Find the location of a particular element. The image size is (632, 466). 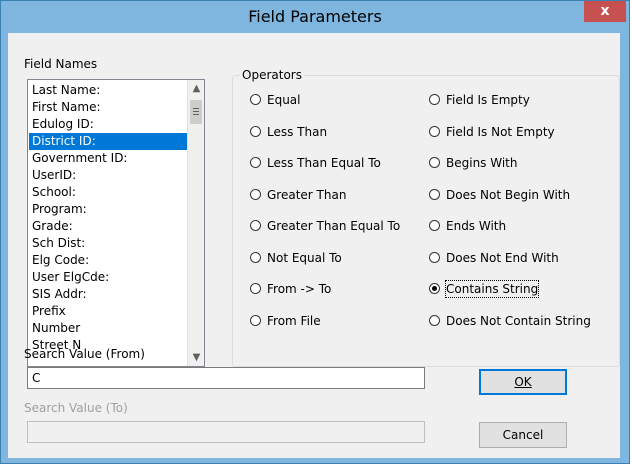

operator-label: Field Is Not Empty is located at coordinates (500, 131).